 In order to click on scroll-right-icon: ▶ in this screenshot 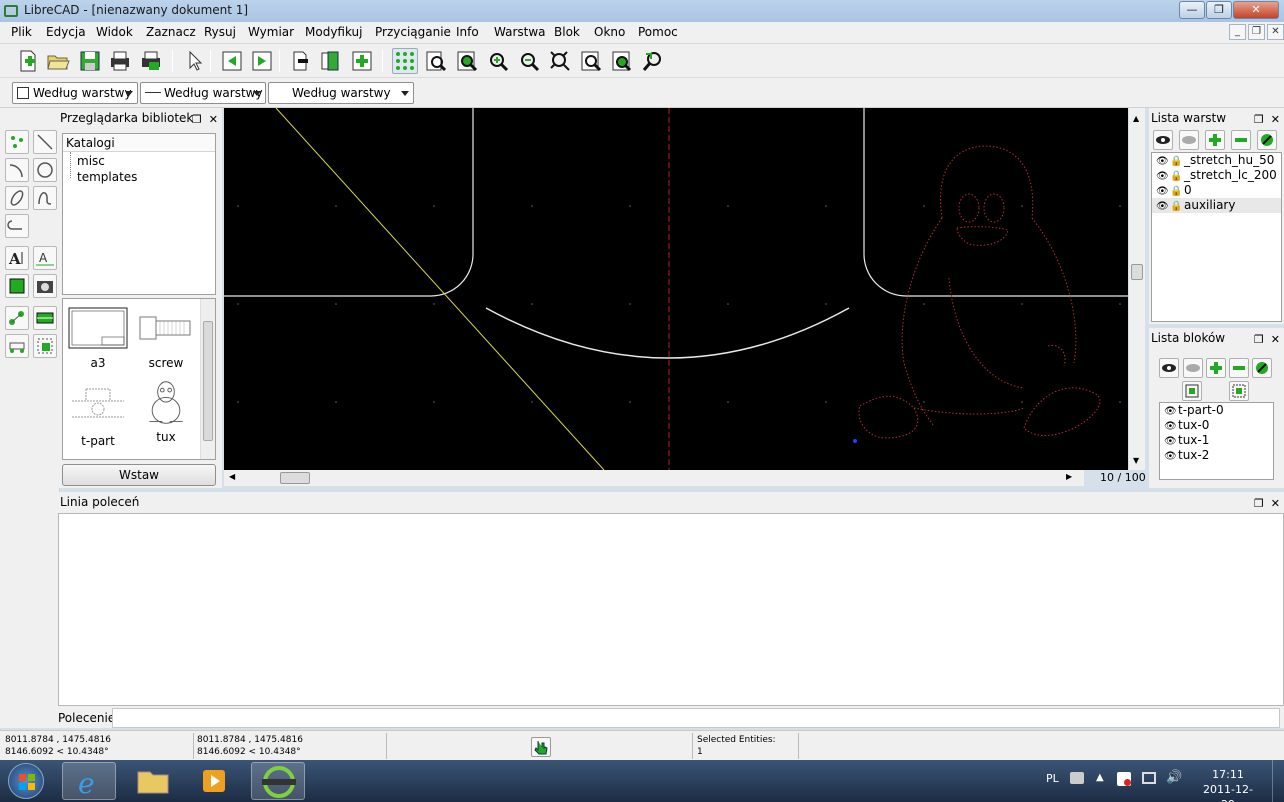, I will do `click(1069, 476)`.